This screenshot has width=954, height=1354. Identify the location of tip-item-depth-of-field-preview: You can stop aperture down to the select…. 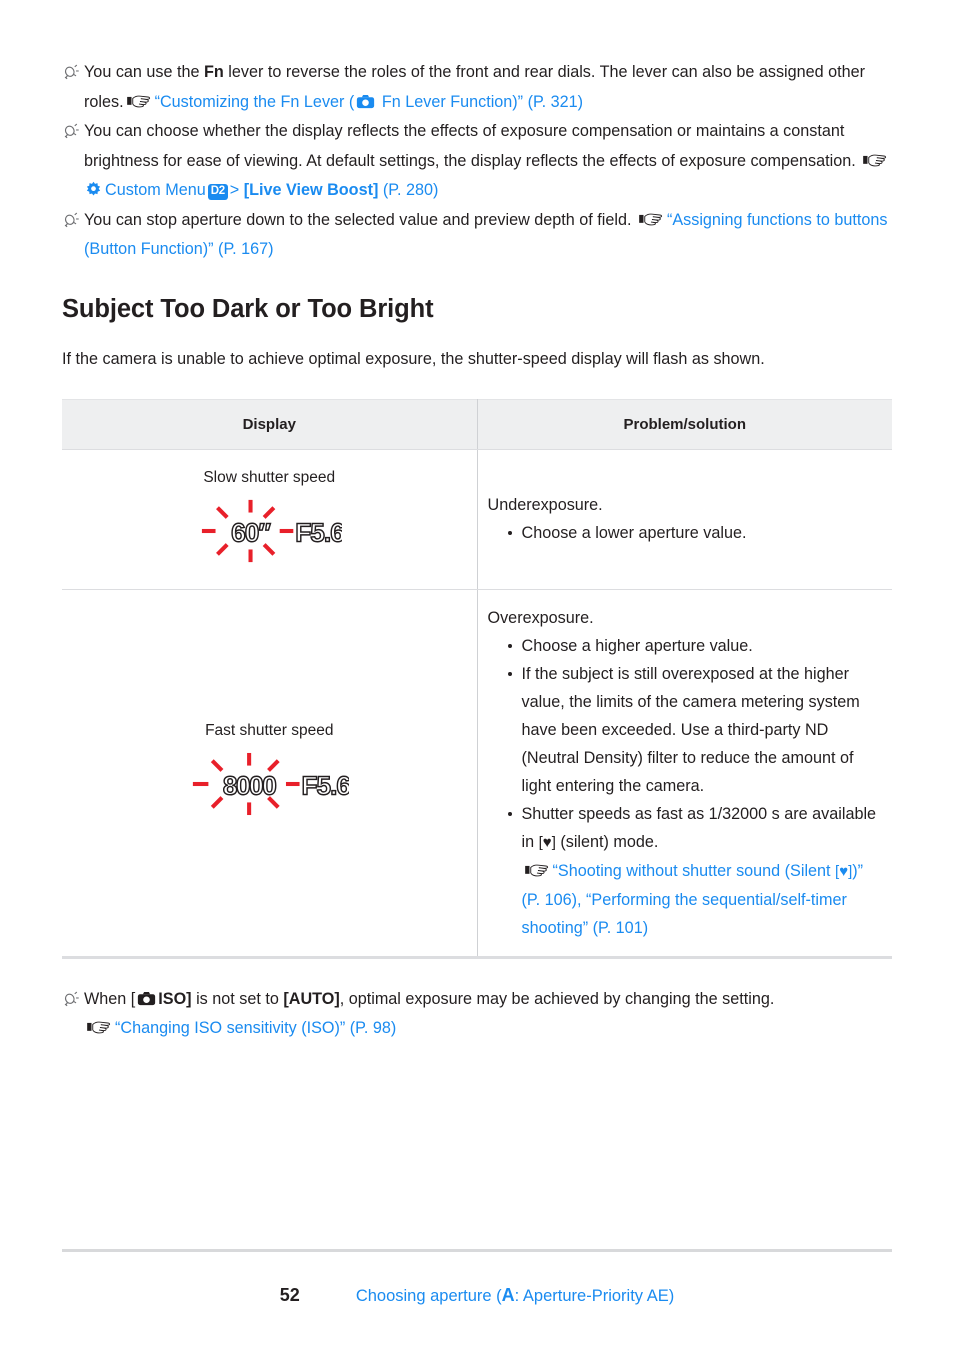
(477, 235).